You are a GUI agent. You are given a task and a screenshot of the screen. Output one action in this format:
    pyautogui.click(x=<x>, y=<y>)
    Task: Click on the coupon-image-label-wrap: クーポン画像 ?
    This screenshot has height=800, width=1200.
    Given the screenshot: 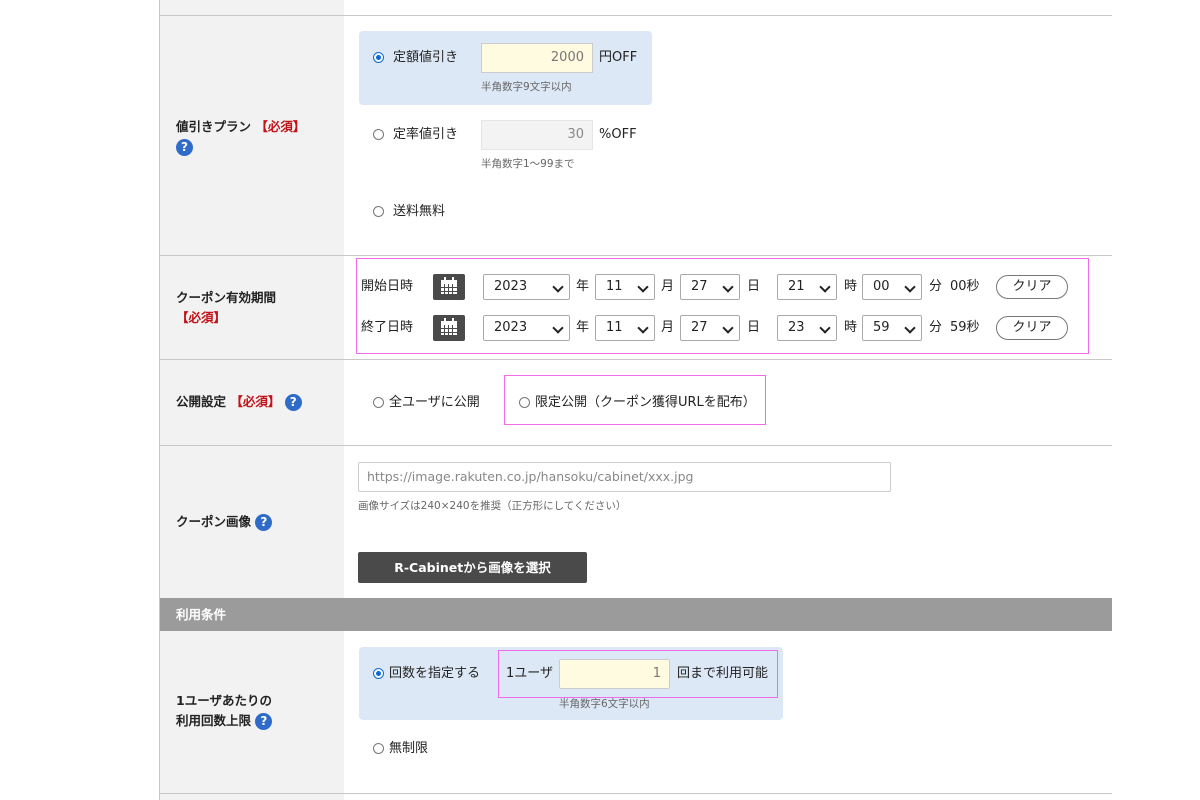 What is the action you would take?
    pyautogui.click(x=224, y=522)
    